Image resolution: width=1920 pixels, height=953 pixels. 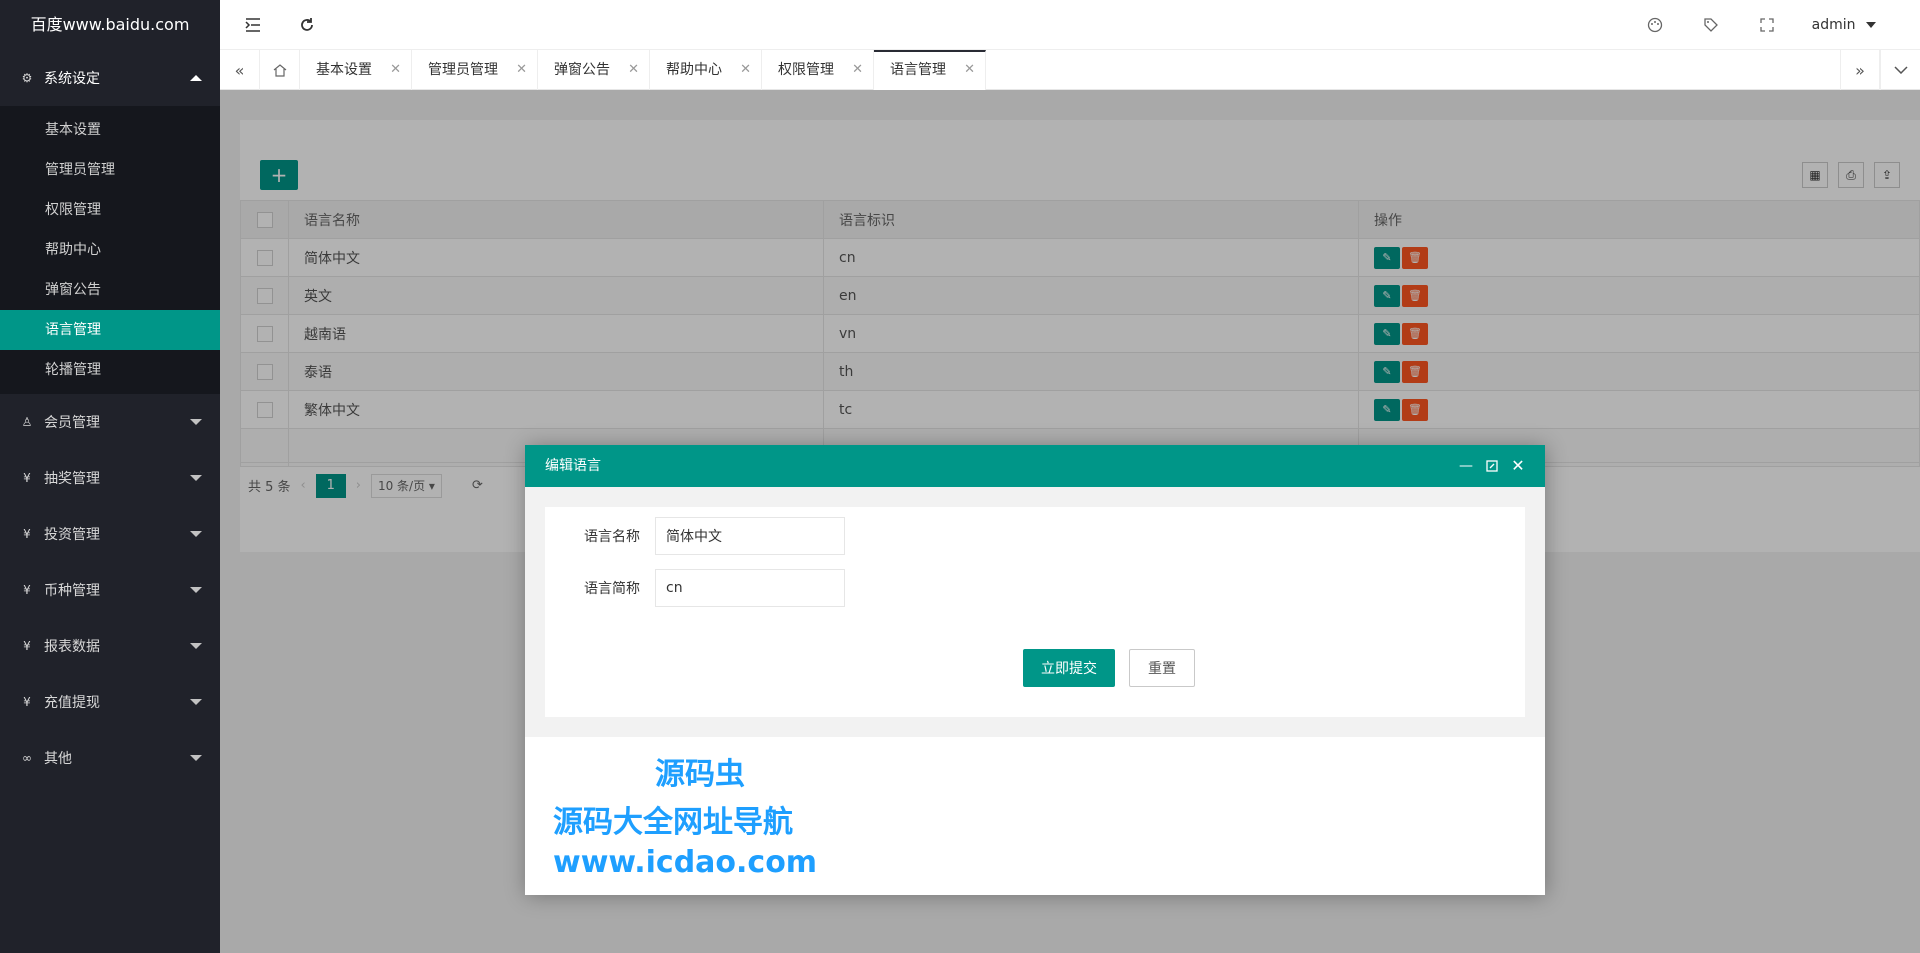 I want to click on home-tab-icon, so click(x=280, y=70).